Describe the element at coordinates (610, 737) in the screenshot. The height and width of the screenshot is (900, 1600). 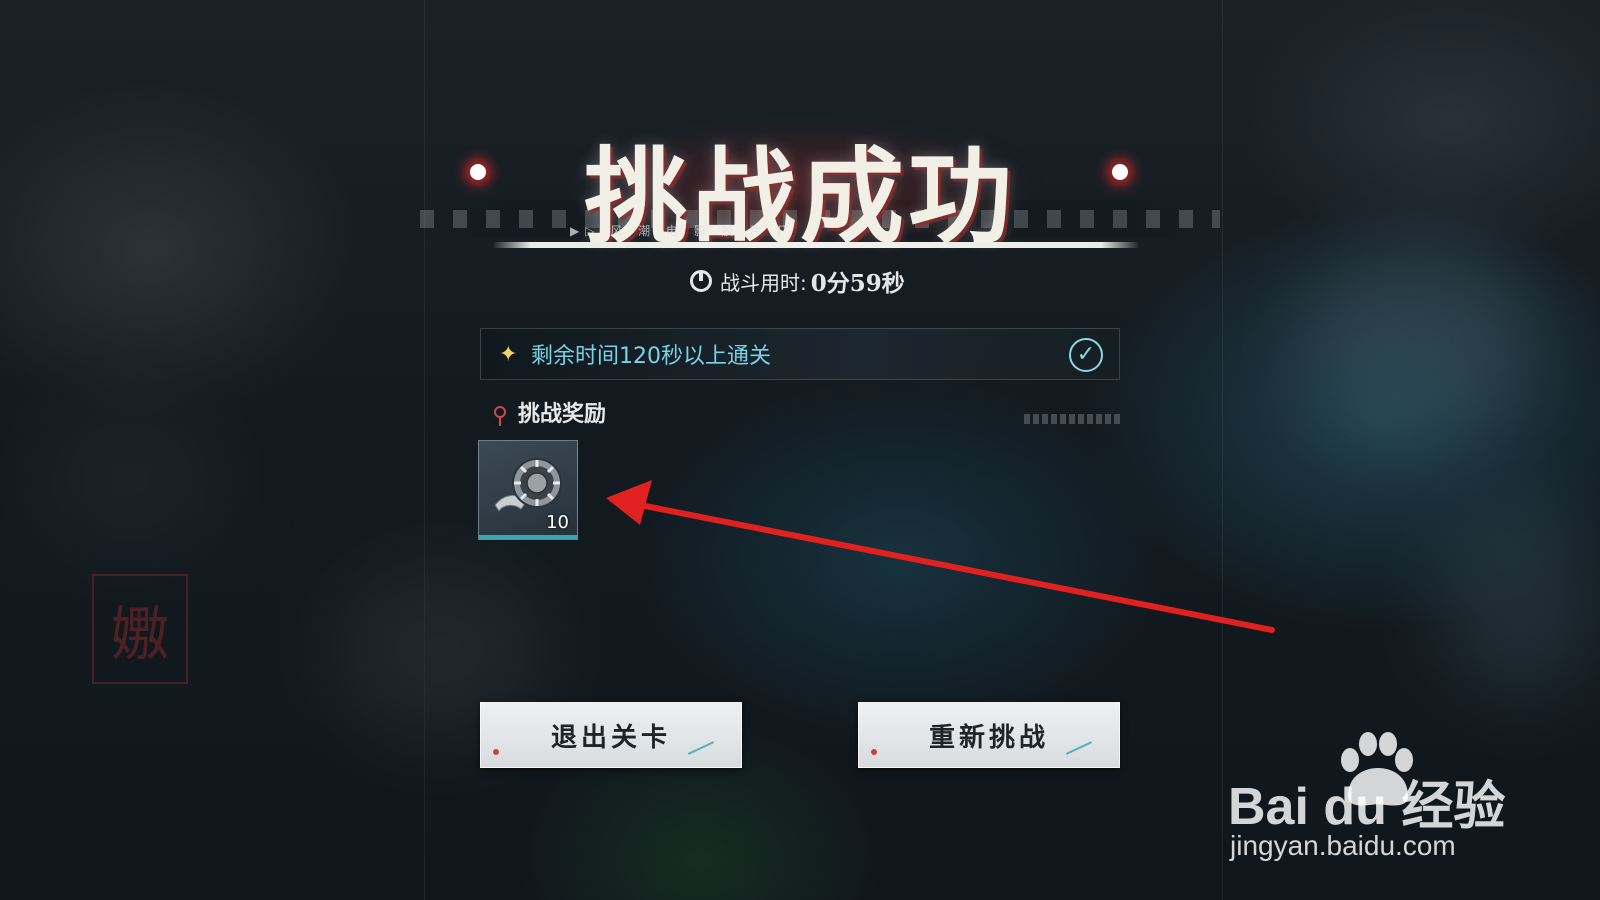
I see `exit-stage-button-label: 退出关卡` at that location.